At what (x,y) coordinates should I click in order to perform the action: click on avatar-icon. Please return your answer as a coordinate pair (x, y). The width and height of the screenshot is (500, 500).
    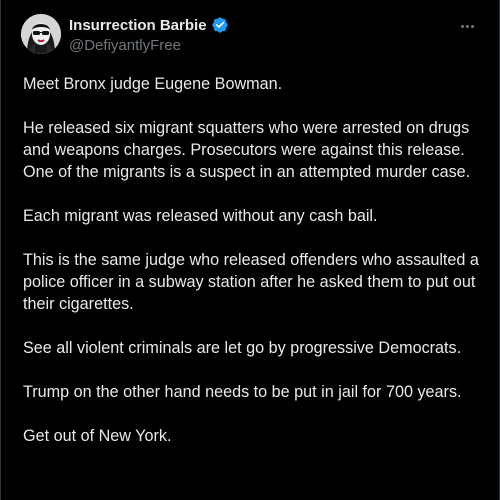
    Looking at the image, I should click on (41, 34).